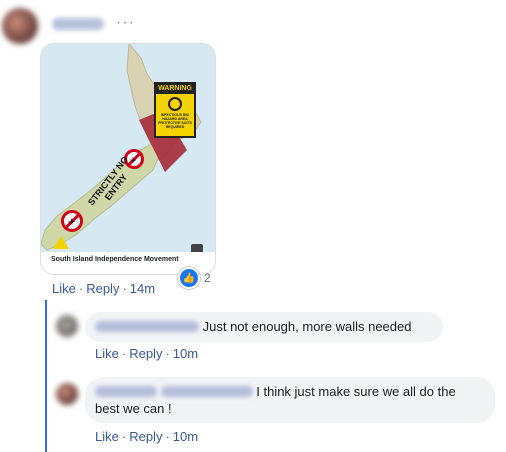 This screenshot has width=506, height=452. I want to click on comment-text-line-2: best we can !, so click(133, 408).